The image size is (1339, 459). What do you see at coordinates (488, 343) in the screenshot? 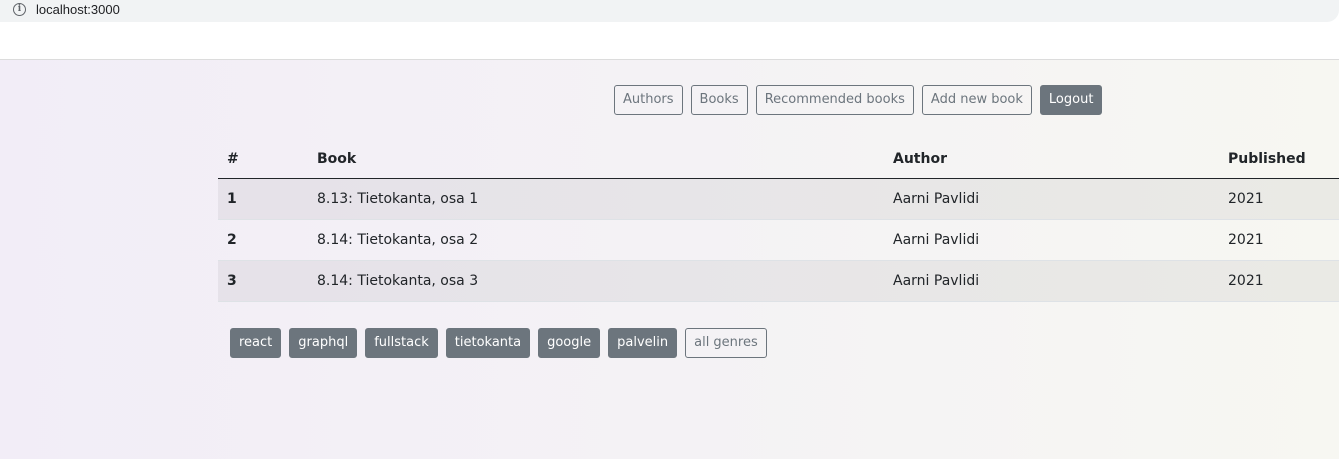
I see `genre-tietokanta-button: tietokanta` at bounding box center [488, 343].